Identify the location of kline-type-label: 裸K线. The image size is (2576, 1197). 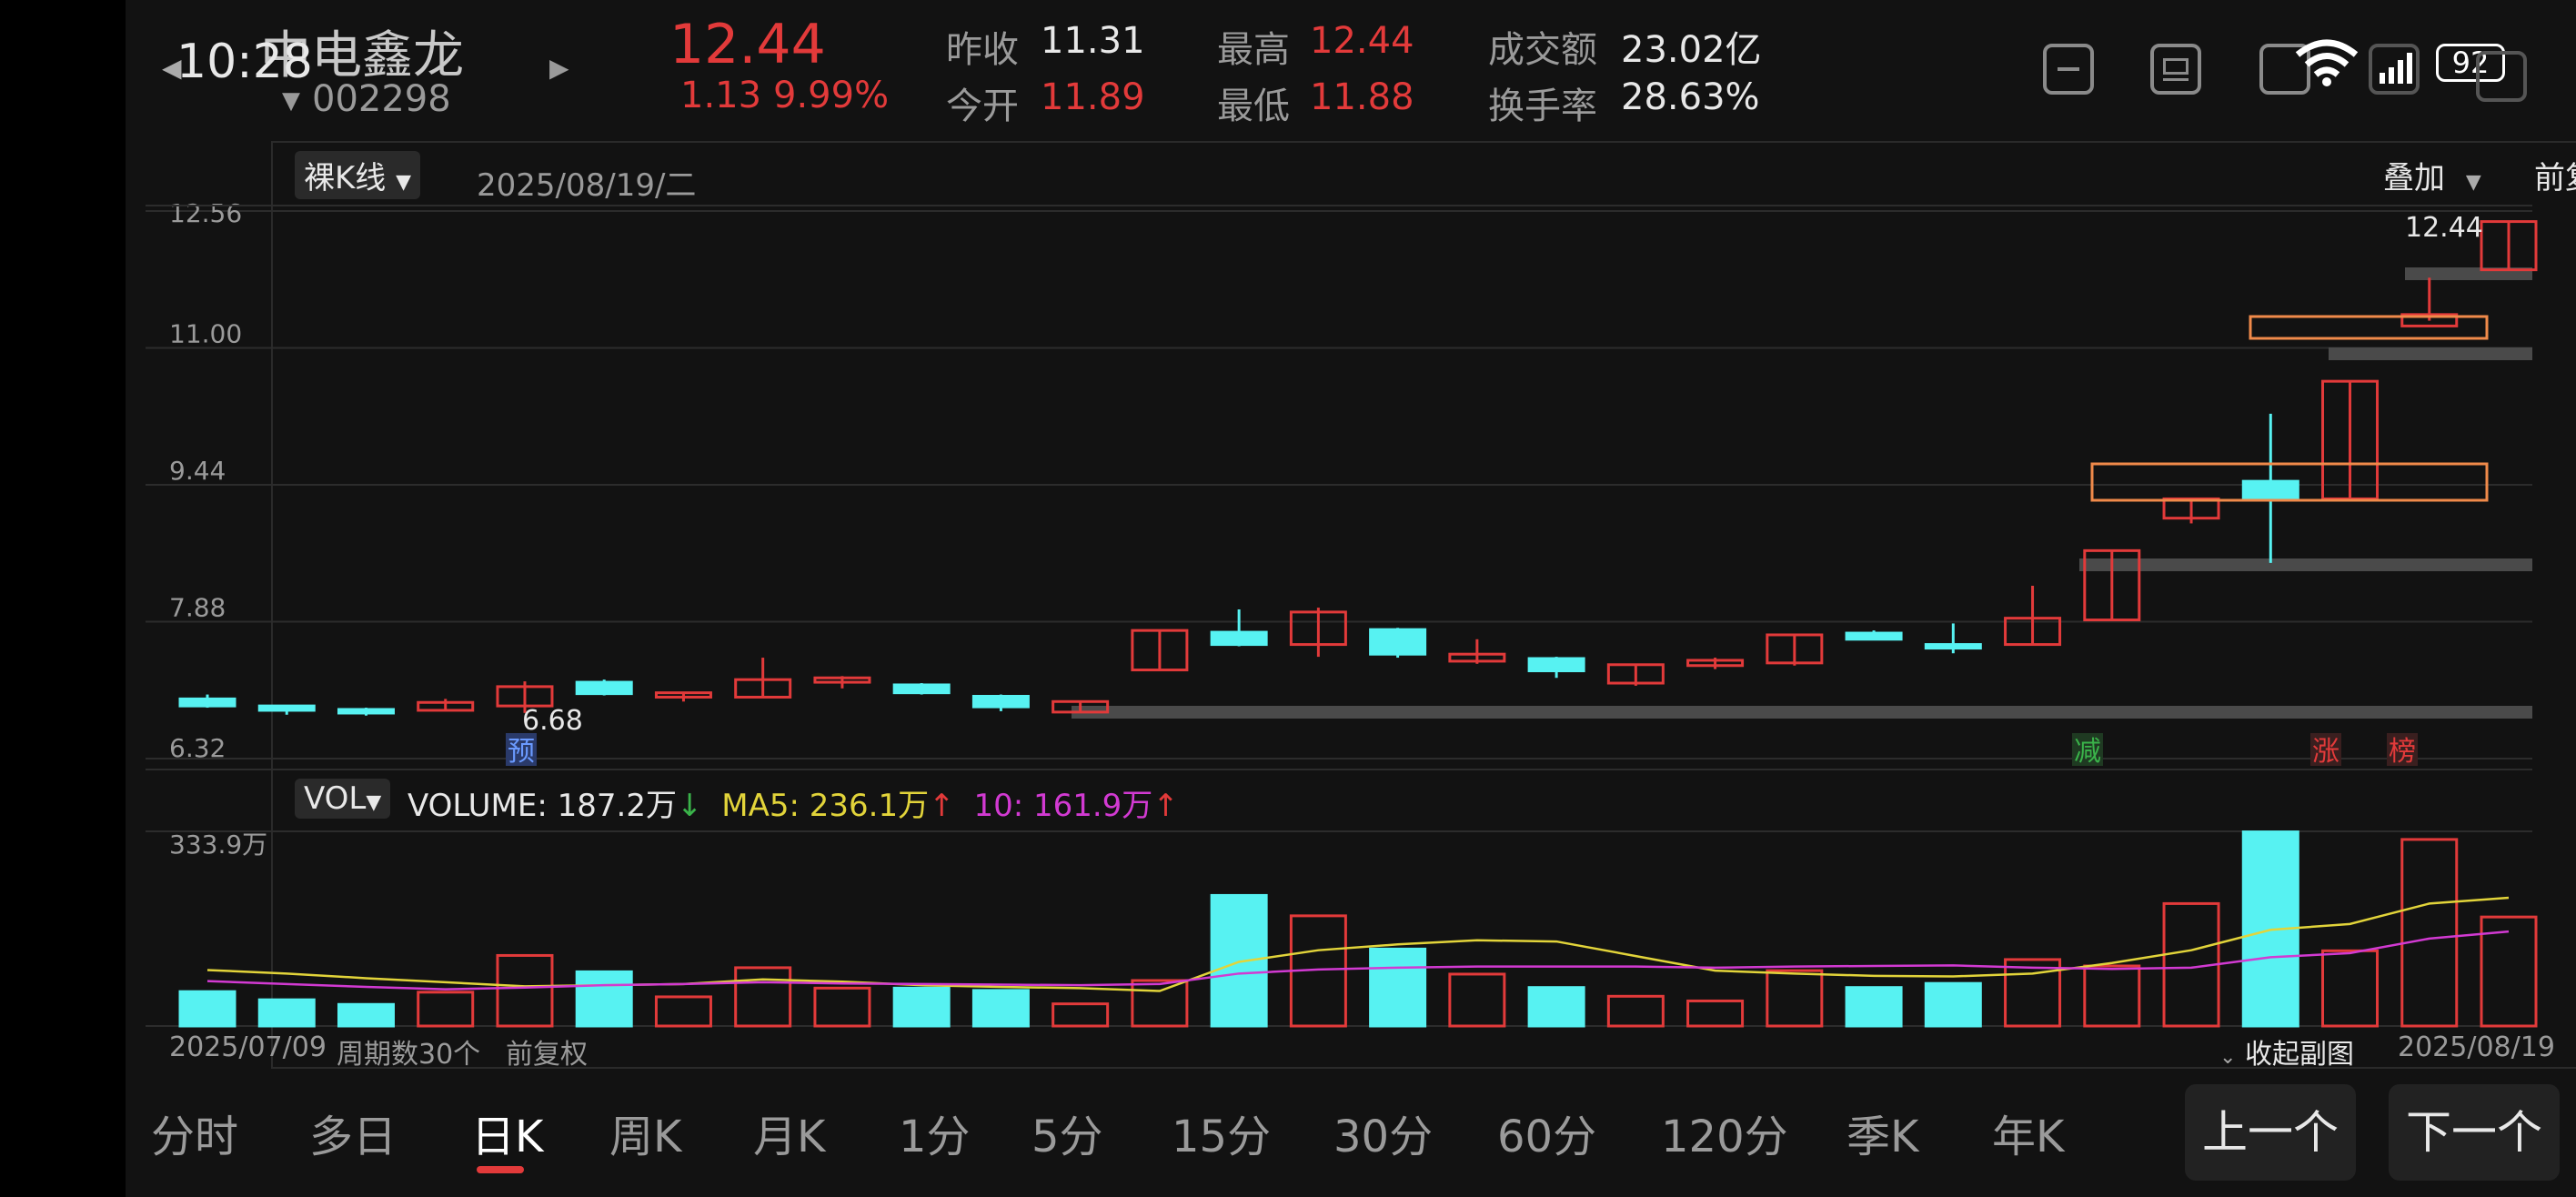
(345, 178).